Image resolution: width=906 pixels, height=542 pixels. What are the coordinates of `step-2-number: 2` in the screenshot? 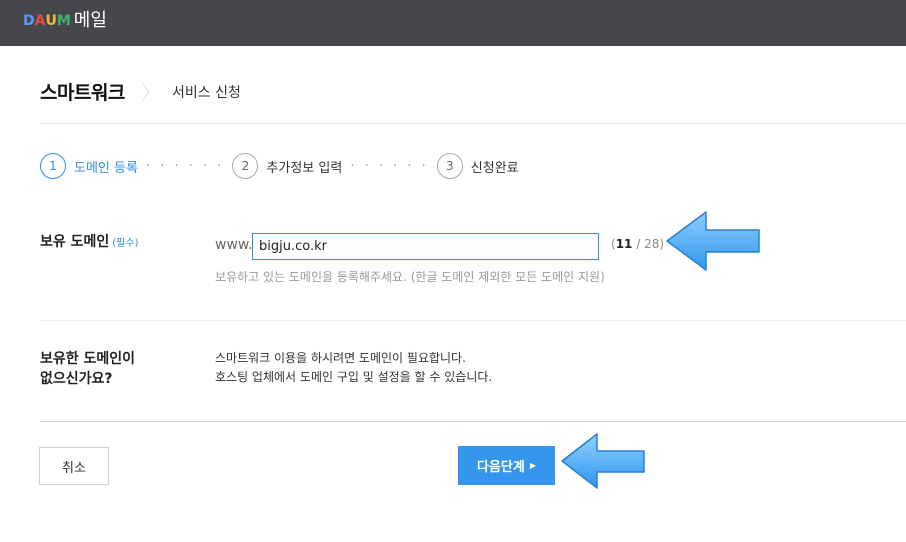 It's located at (245, 166).